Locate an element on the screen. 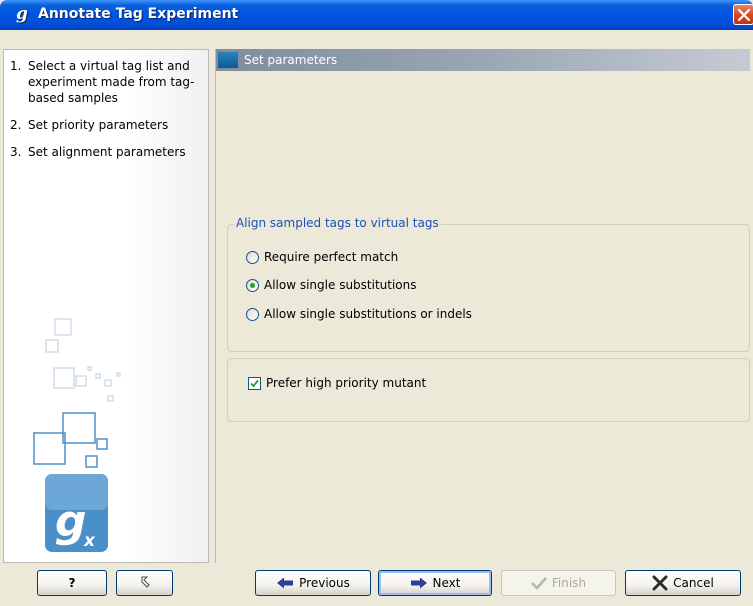 The image size is (753, 606). gx-logo-tile: g x is located at coordinates (76, 513).